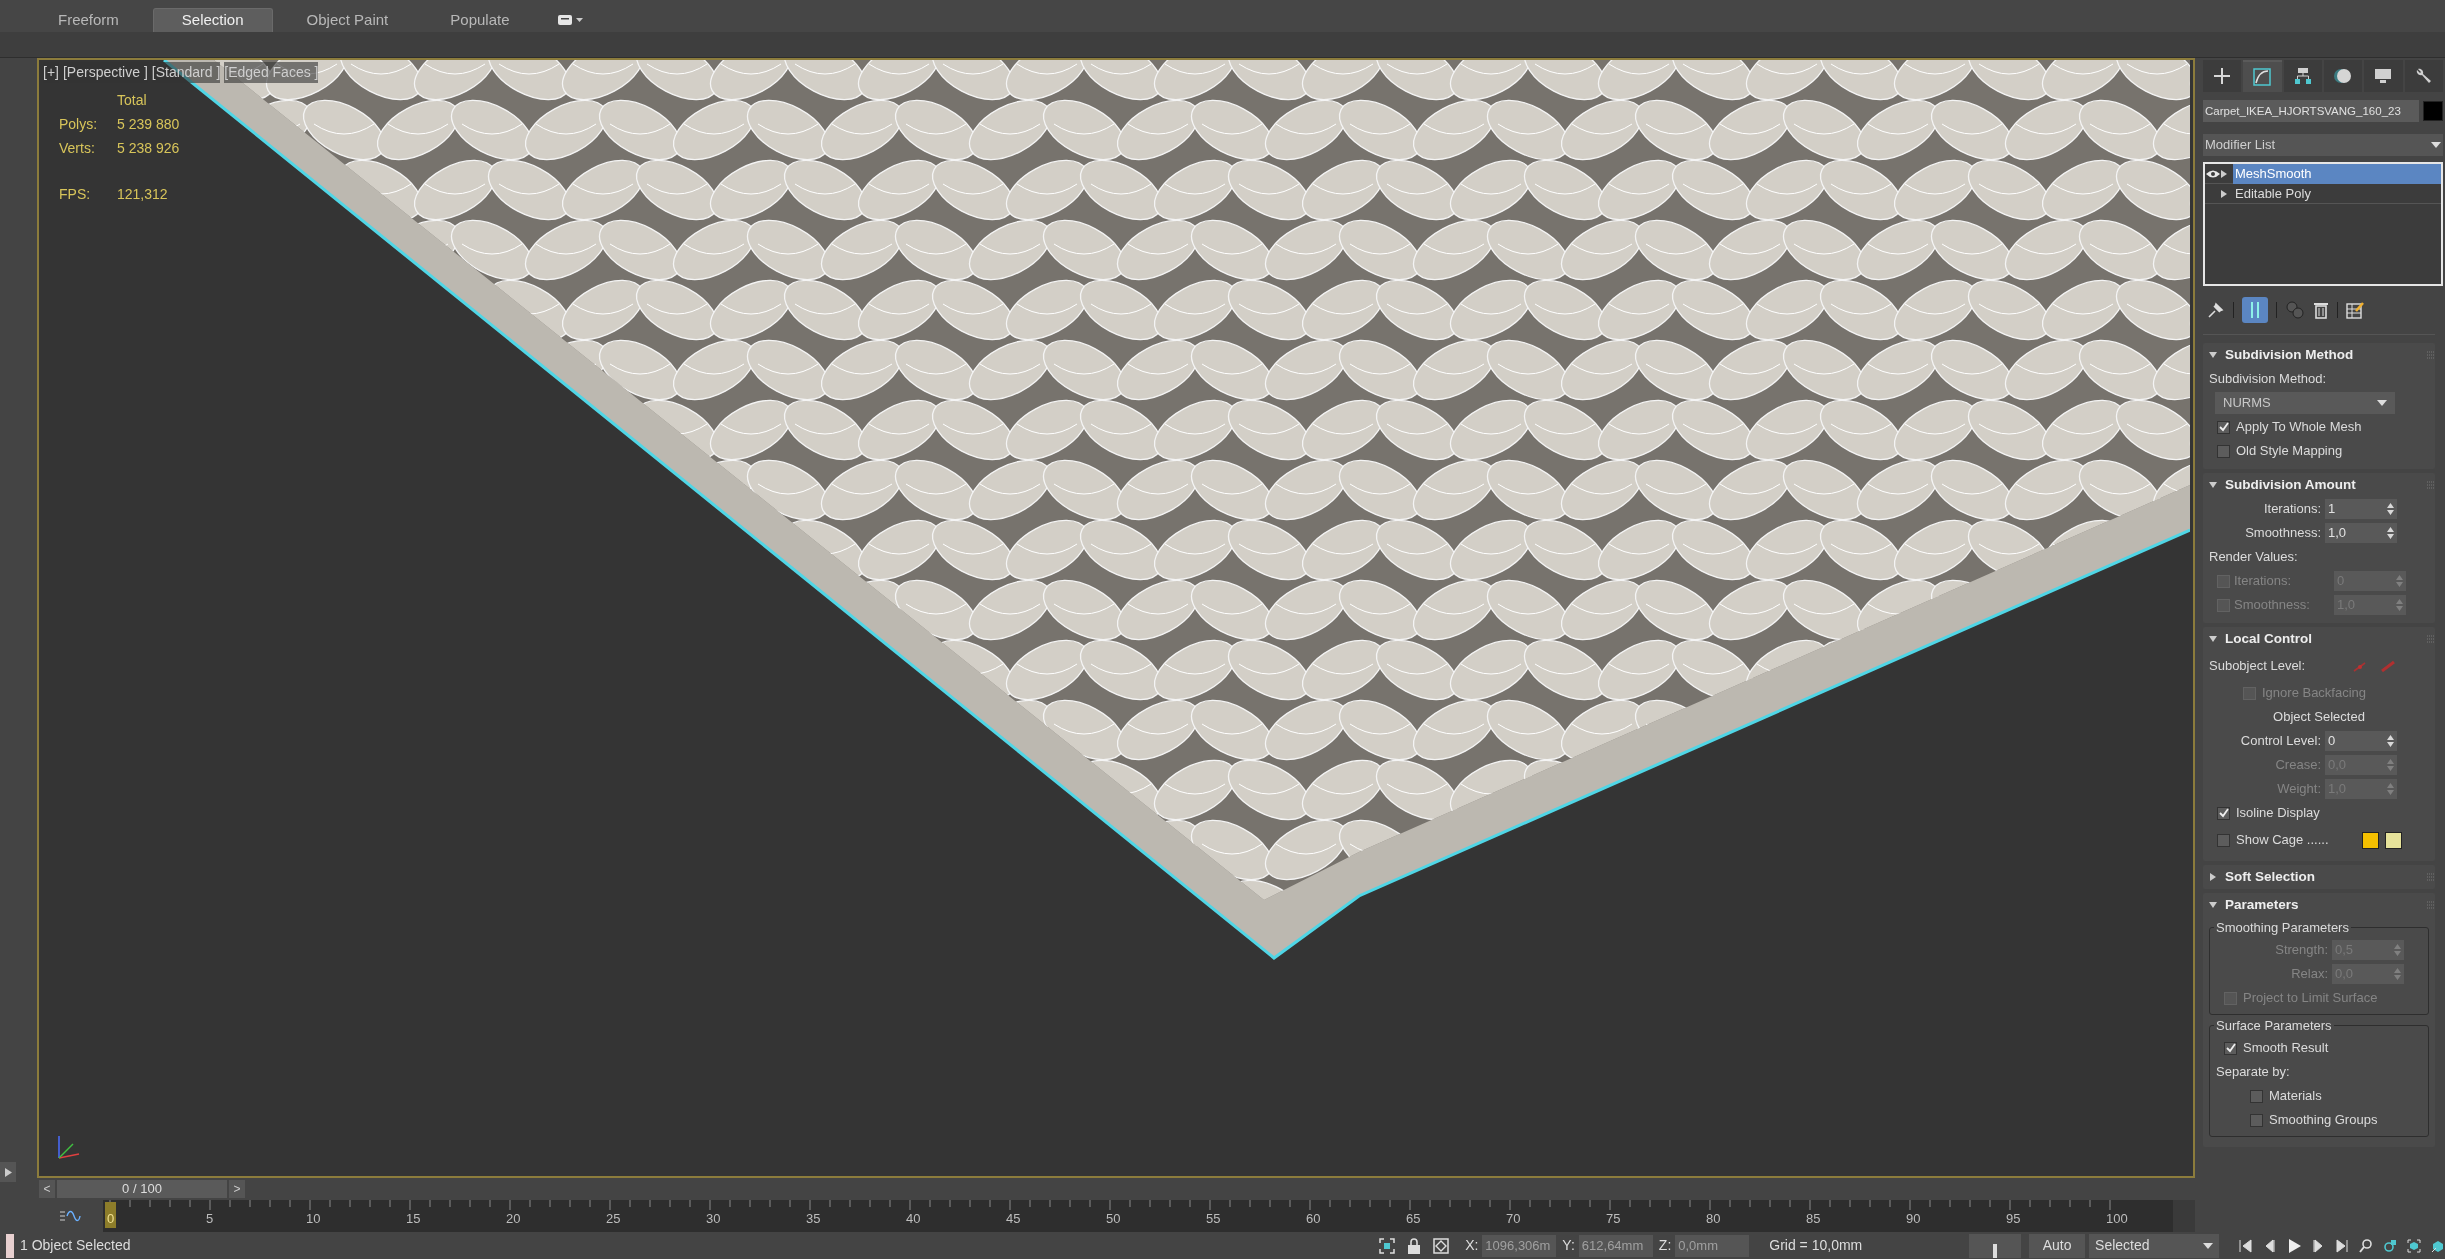  What do you see at coordinates (2361, 533) in the screenshot?
I see `spinner-field: 1,0` at bounding box center [2361, 533].